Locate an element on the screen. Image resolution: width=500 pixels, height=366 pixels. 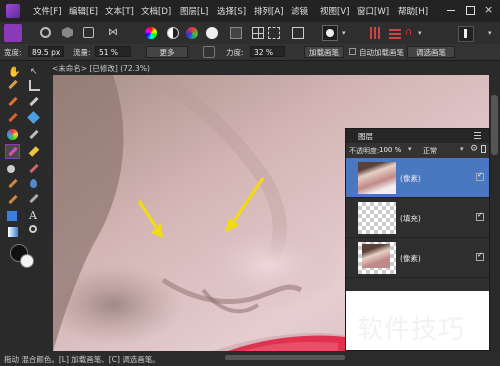
develop-persona-icon is located at coordinates (67, 32).